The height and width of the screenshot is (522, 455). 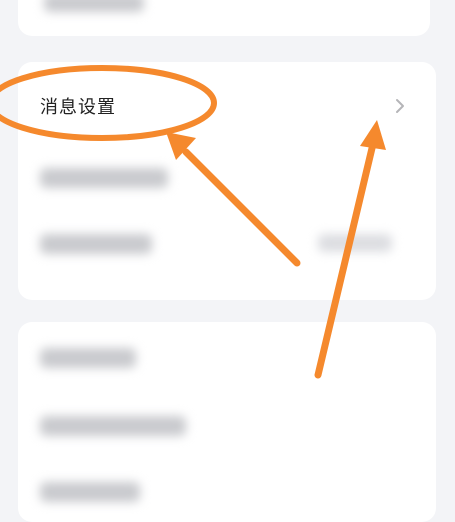 I want to click on message-settings-label: 消息设置, so click(x=78, y=107).